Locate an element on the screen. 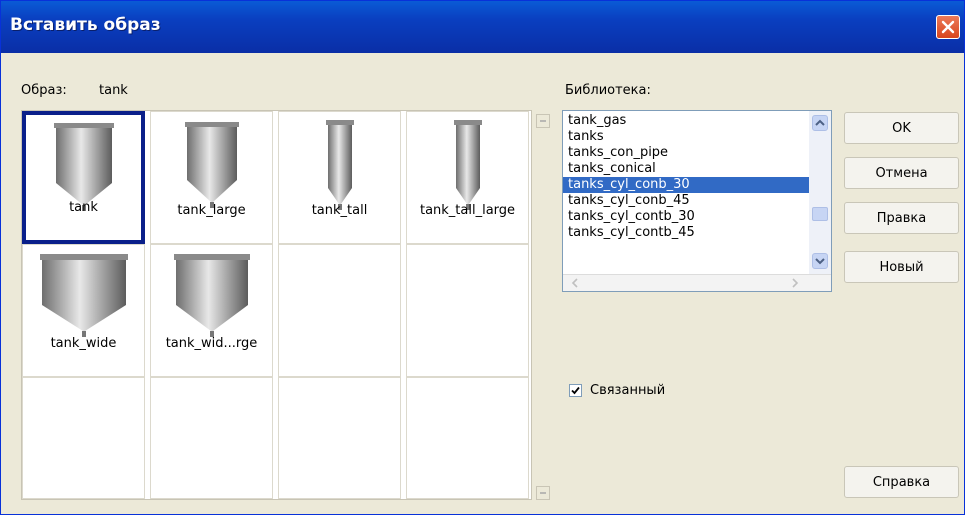 The width and height of the screenshot is (965, 515). edit-button: Правка is located at coordinates (901, 218).